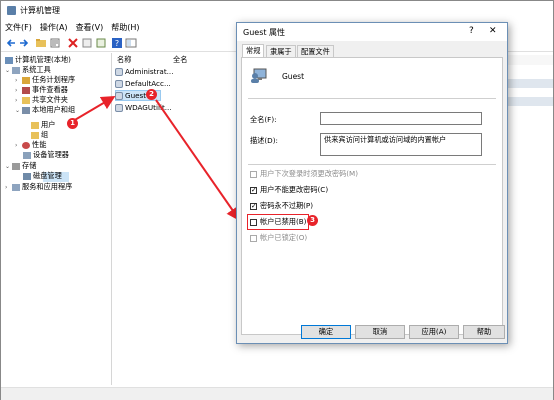  What do you see at coordinates (304, 174) in the screenshot?
I see `must-change-password-checkbox: 用户下次登录时须更改密码(M)` at bounding box center [304, 174].